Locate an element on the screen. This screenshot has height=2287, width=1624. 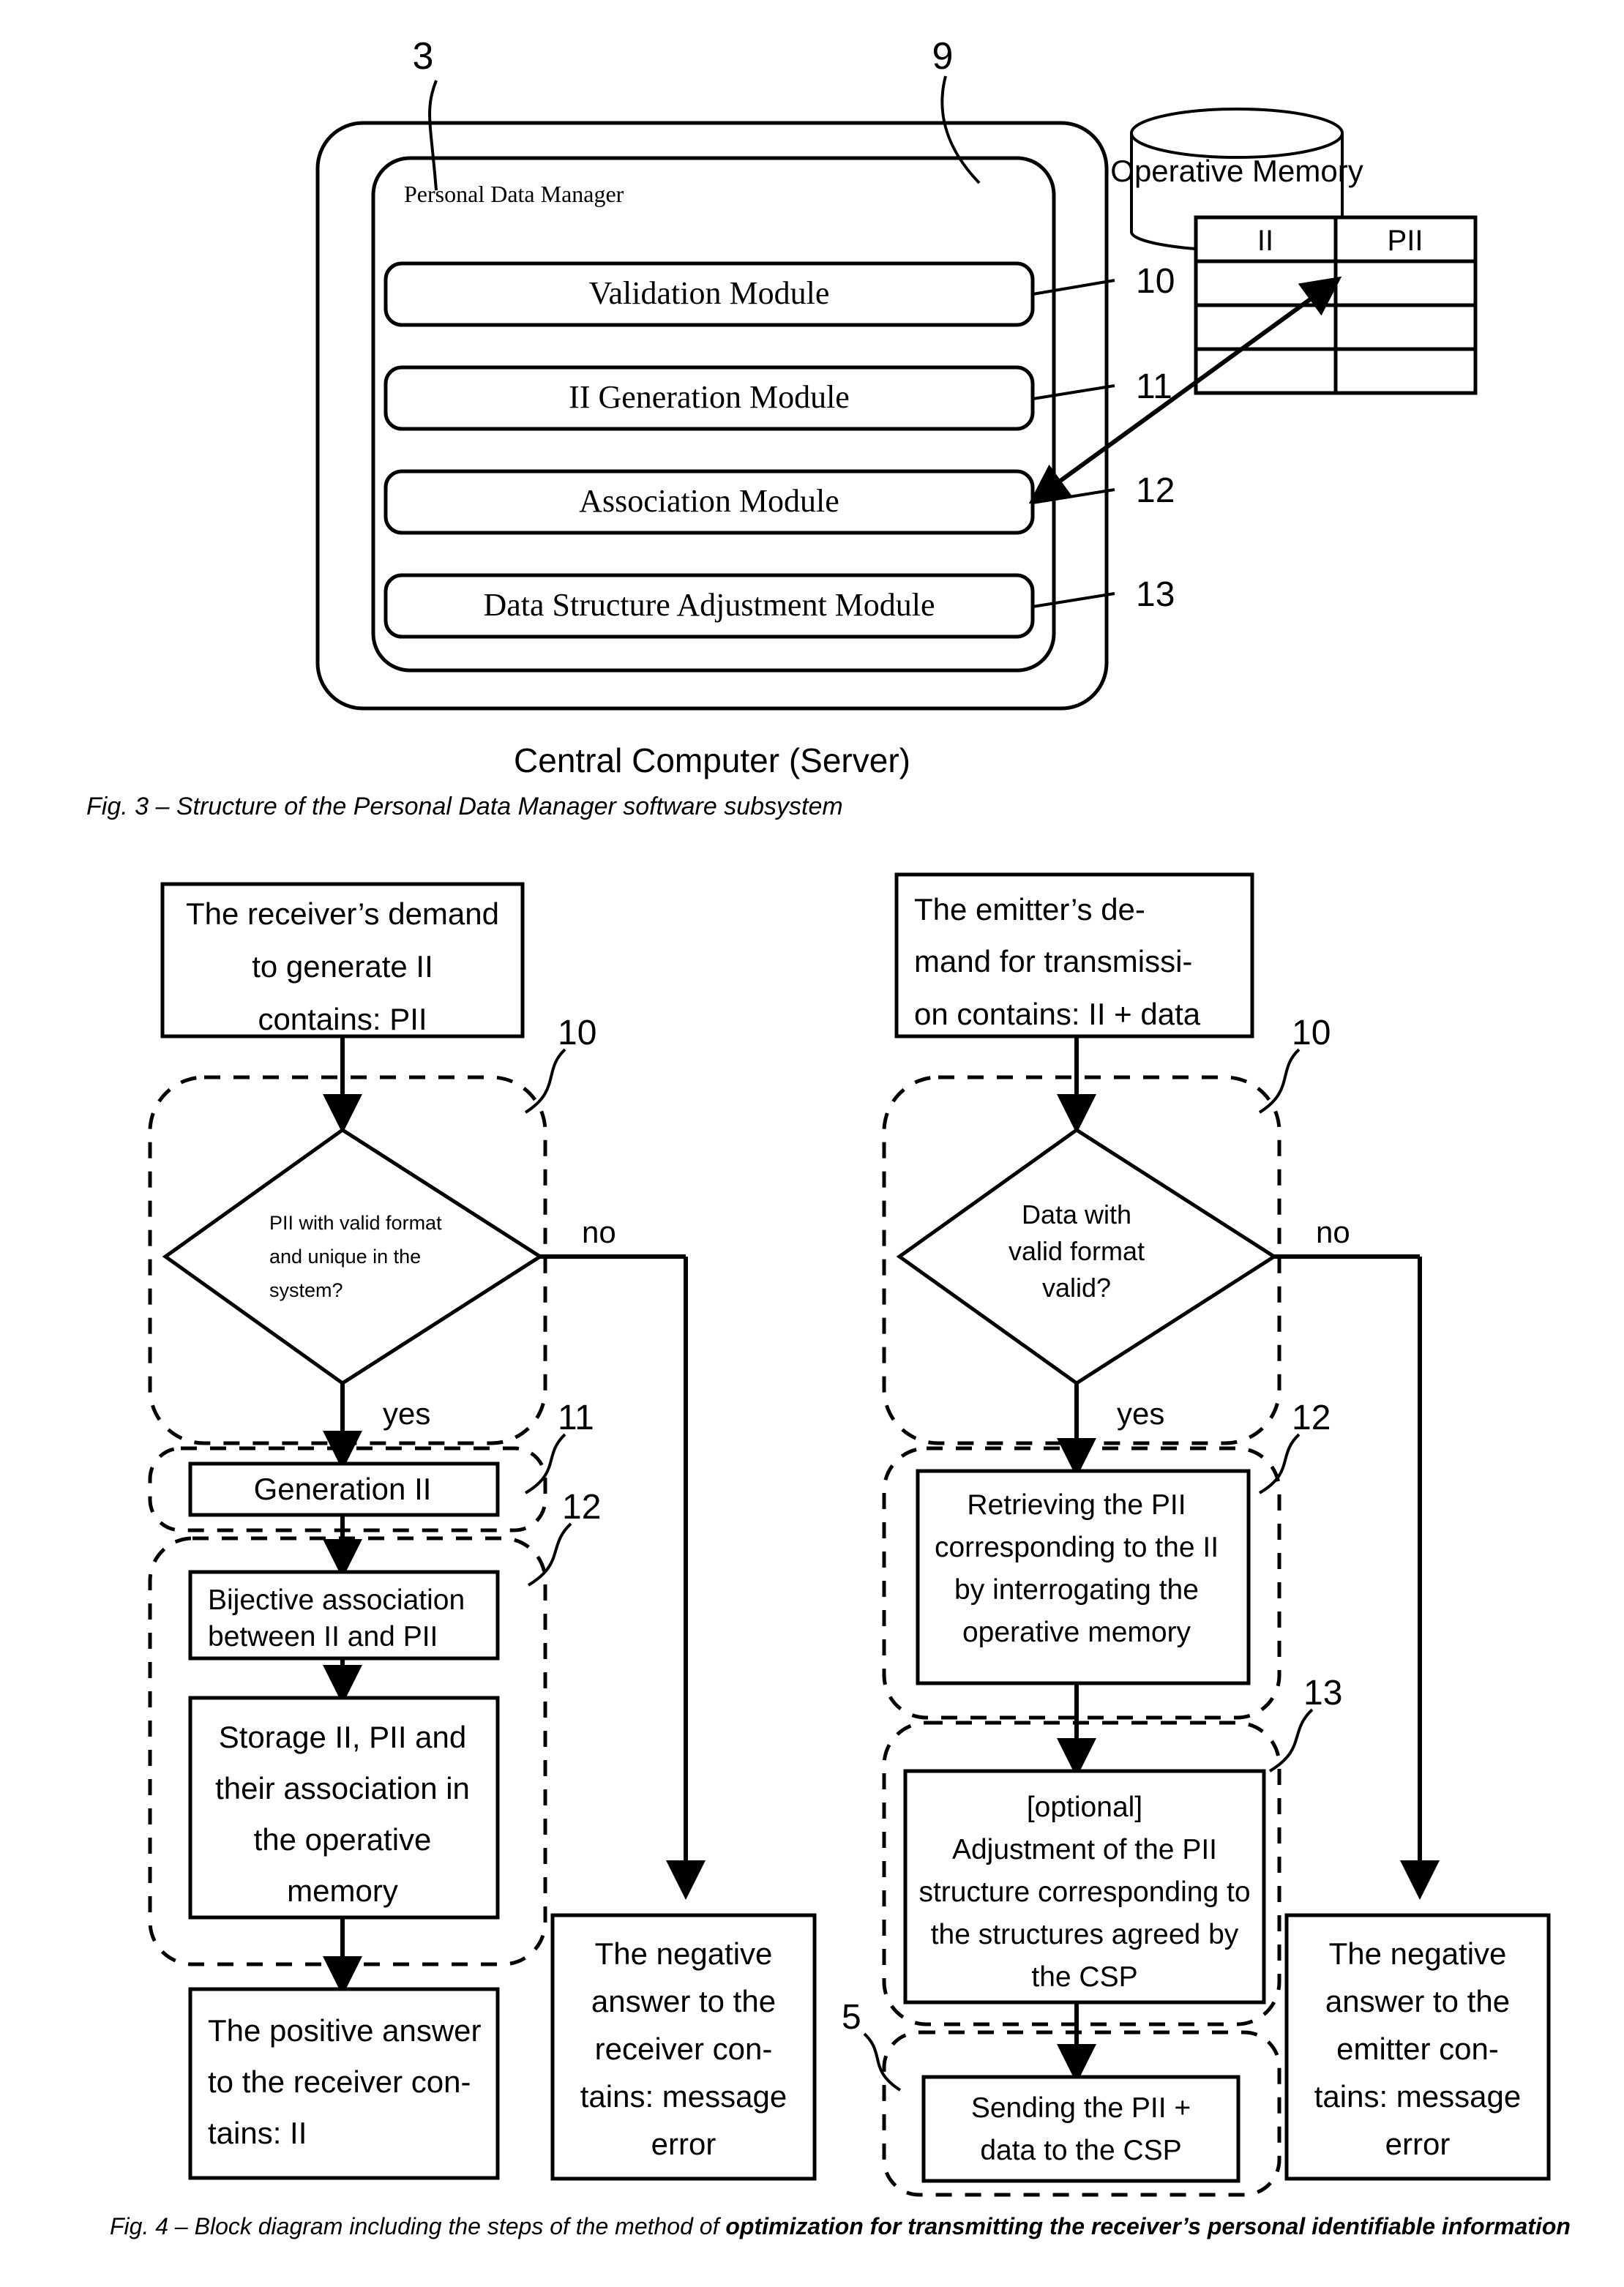
left-decision-line-1: PII with valid format is located at coordinates (355, 1223).